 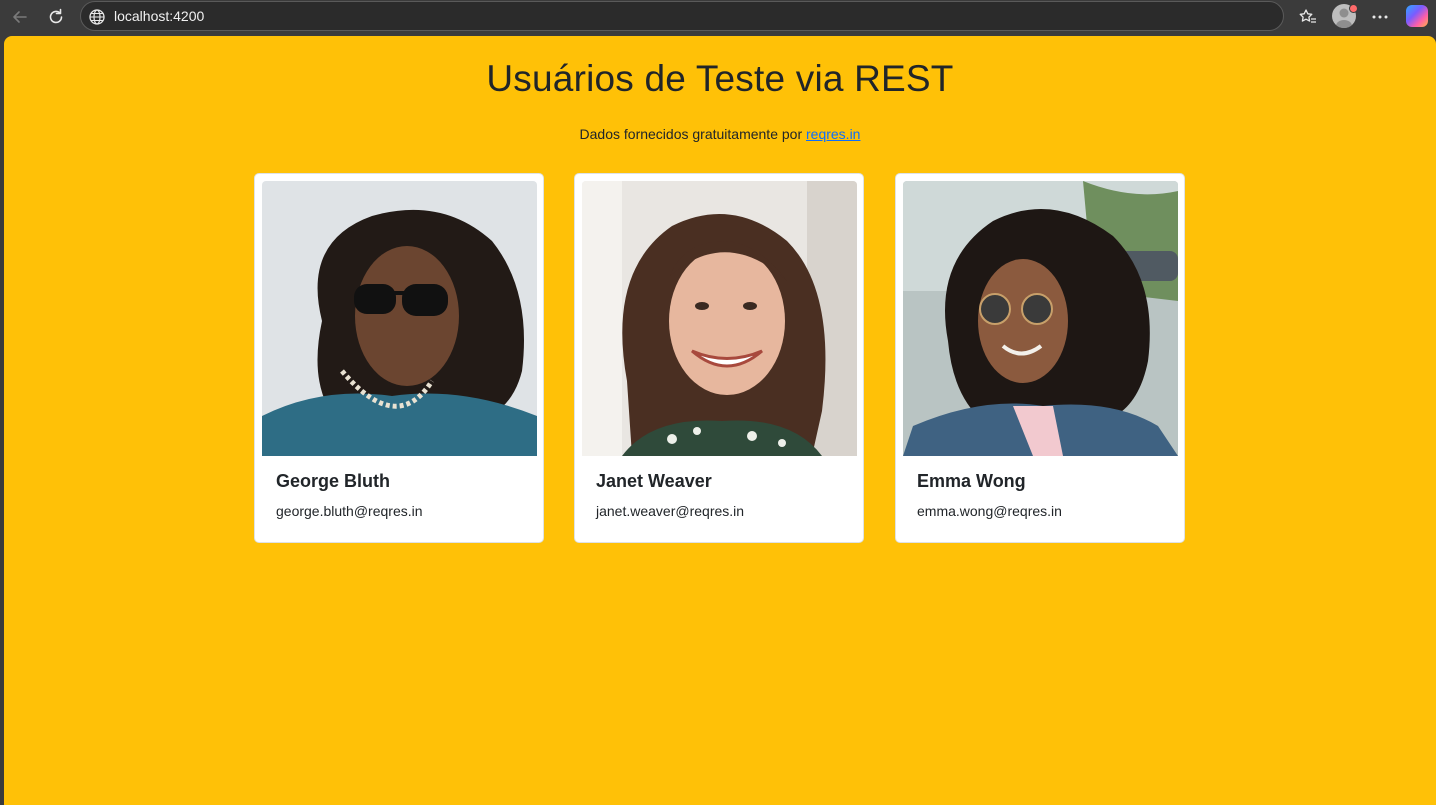 I want to click on more-options-button, so click(x=1380, y=17).